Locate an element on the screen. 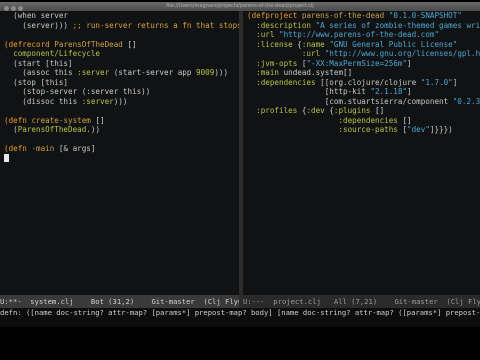 This screenshot has width=480, height=360. code-token: "-XX:MaxPermSize=256m" is located at coordinates (357, 63).